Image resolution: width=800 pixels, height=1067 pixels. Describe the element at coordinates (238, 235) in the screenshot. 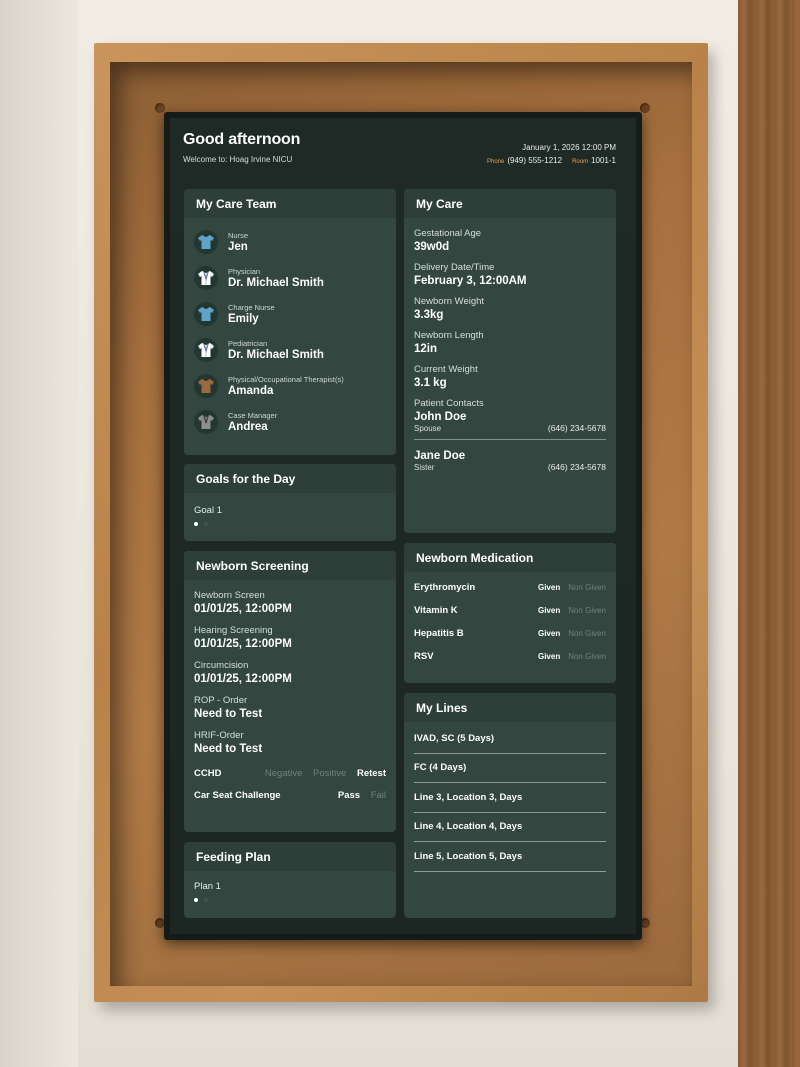

I see `member-role: Nurse` at that location.